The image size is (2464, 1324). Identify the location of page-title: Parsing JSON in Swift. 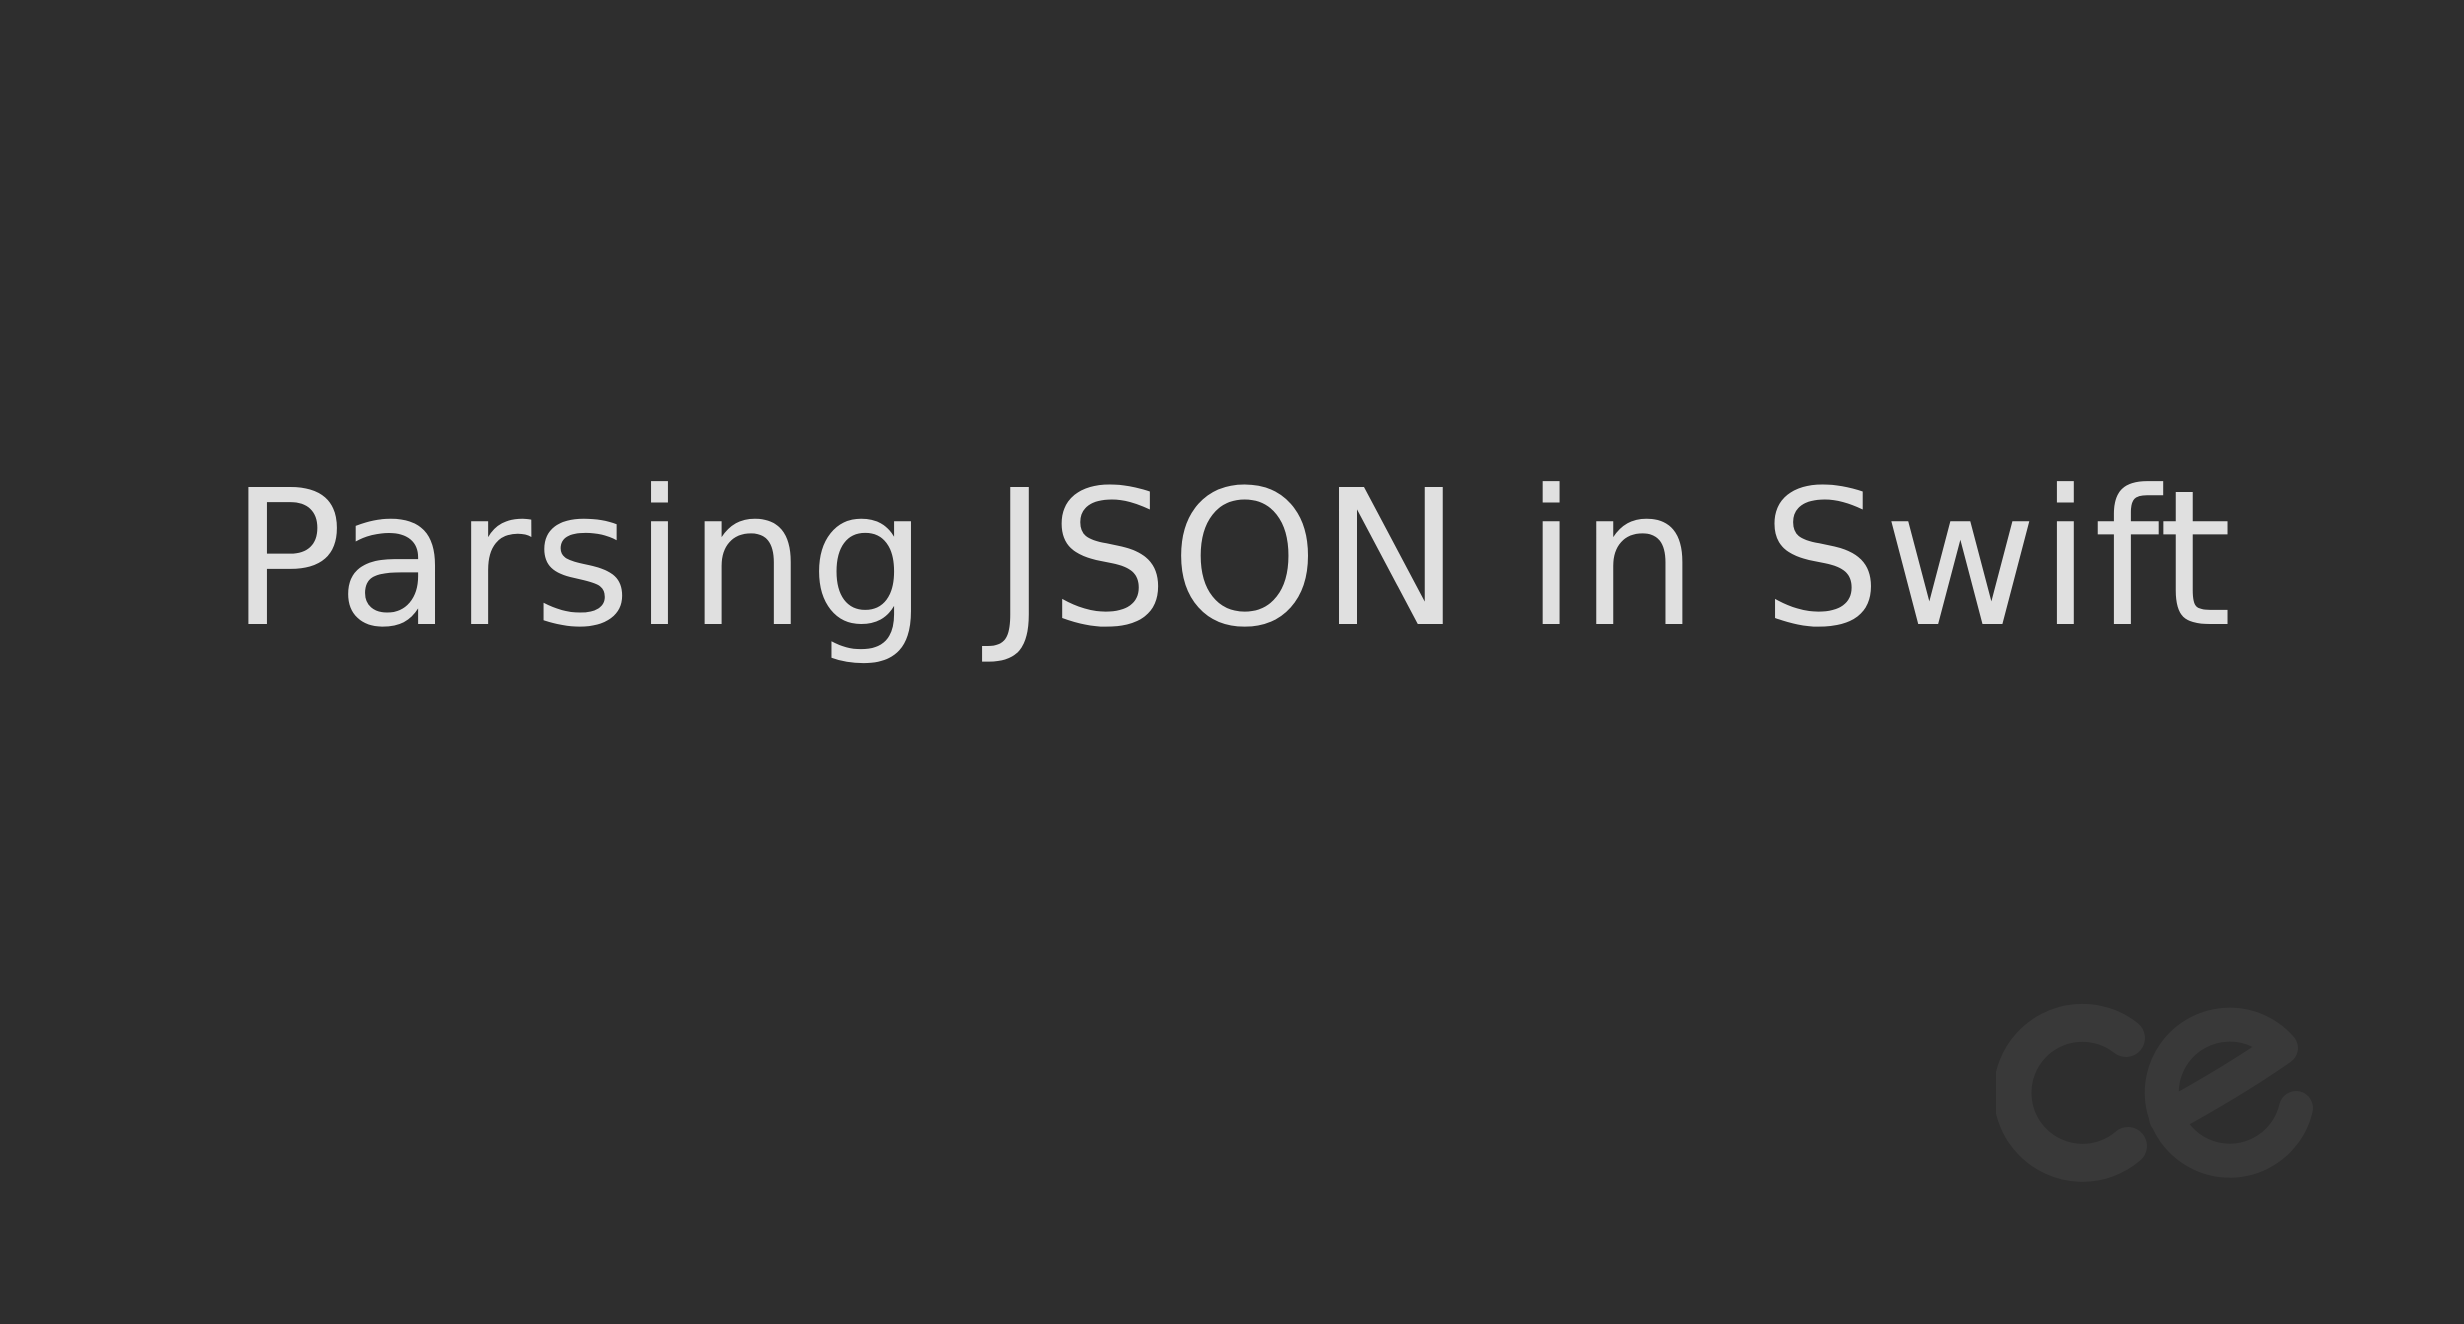
(1232, 559).